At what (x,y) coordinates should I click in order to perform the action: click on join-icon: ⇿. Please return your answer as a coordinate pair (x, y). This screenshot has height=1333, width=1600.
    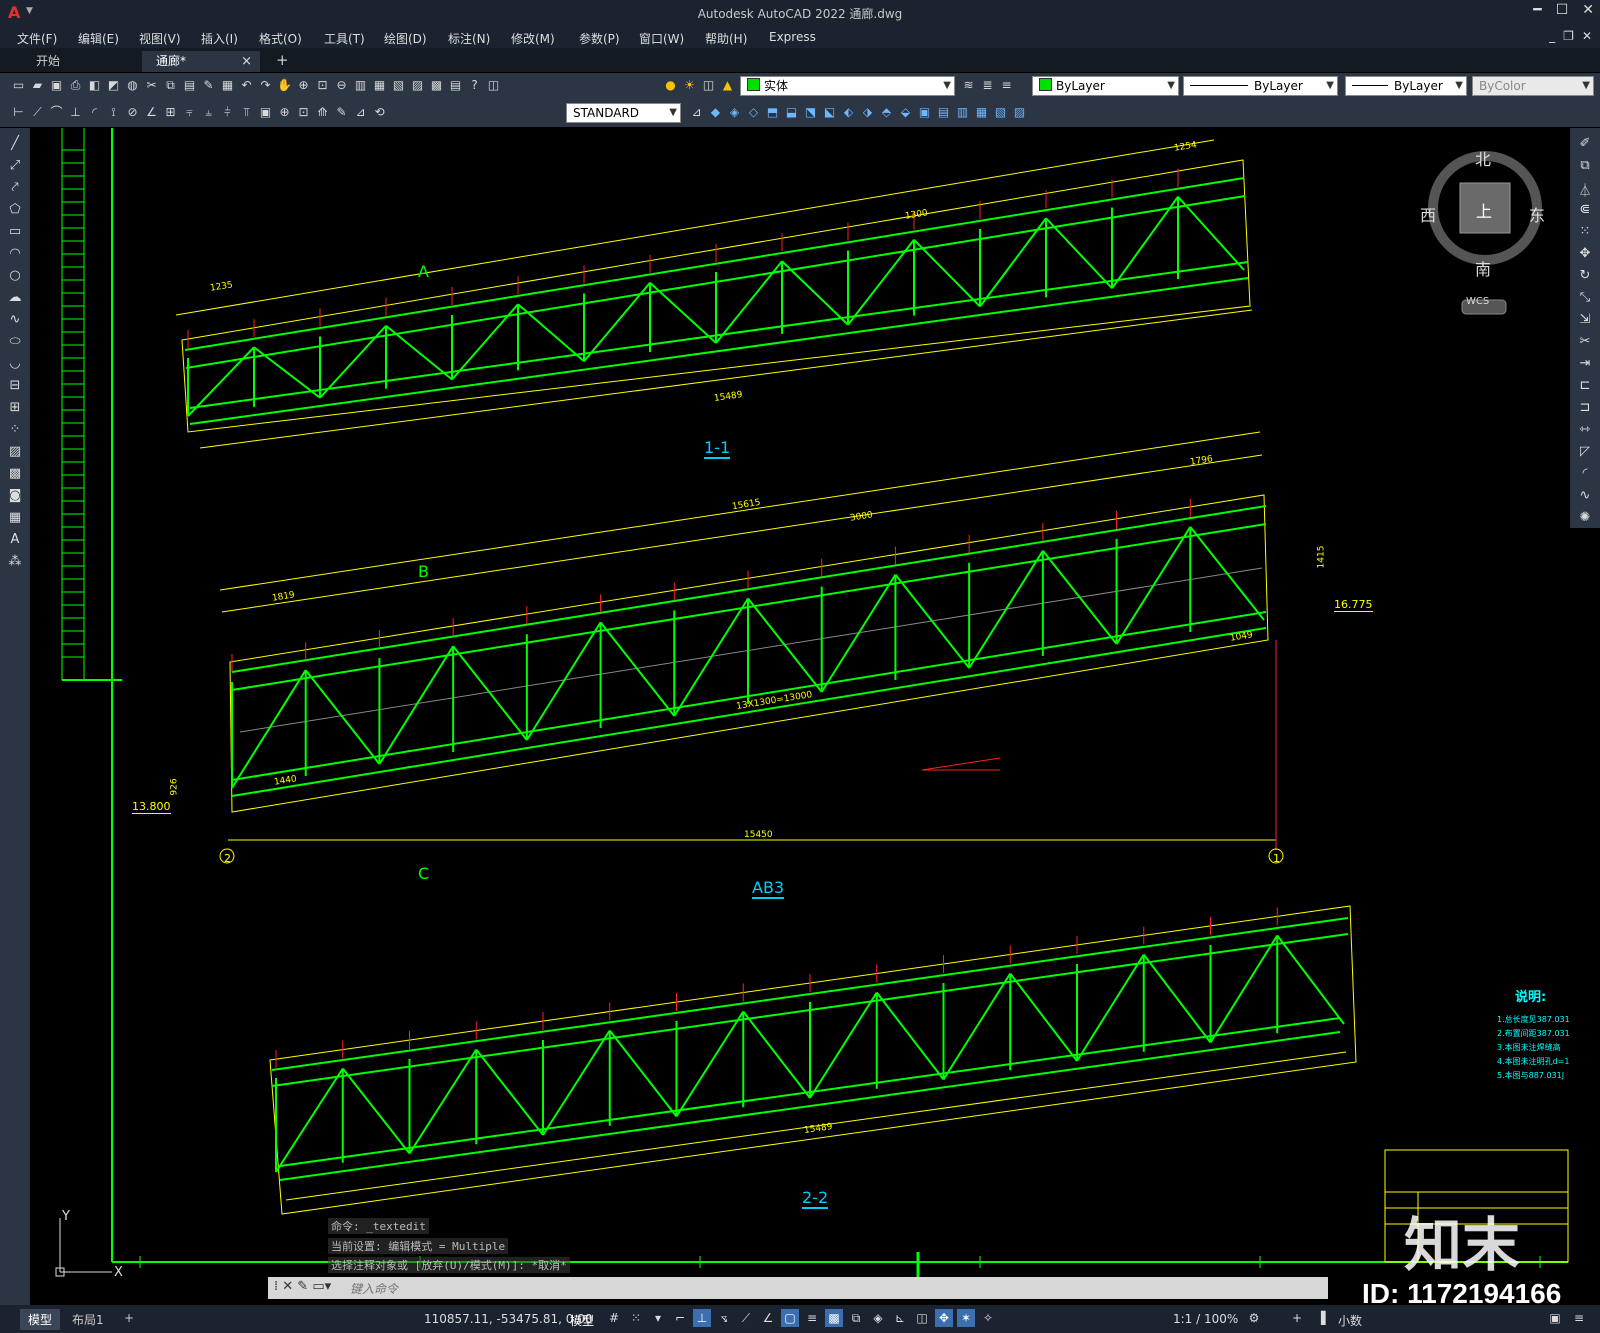
    Looking at the image, I should click on (1585, 429).